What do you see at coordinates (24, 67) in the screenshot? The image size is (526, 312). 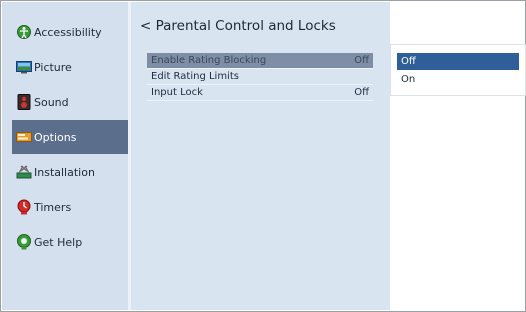 I see `picture-icon` at bounding box center [24, 67].